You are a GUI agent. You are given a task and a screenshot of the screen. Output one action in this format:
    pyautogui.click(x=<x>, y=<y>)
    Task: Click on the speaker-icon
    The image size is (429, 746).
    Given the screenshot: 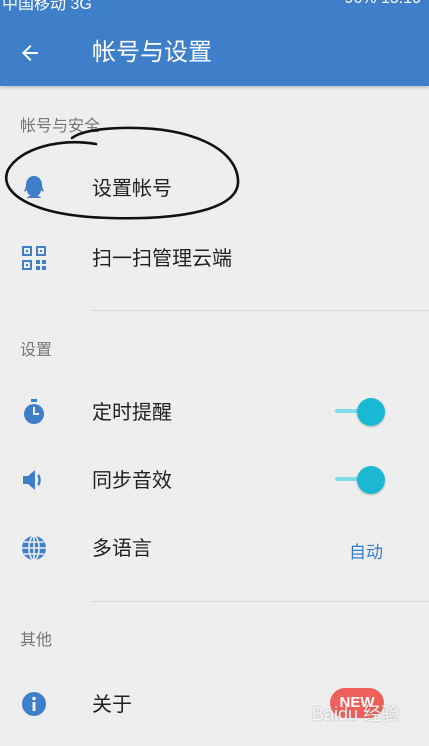 What is the action you would take?
    pyautogui.click(x=34, y=480)
    